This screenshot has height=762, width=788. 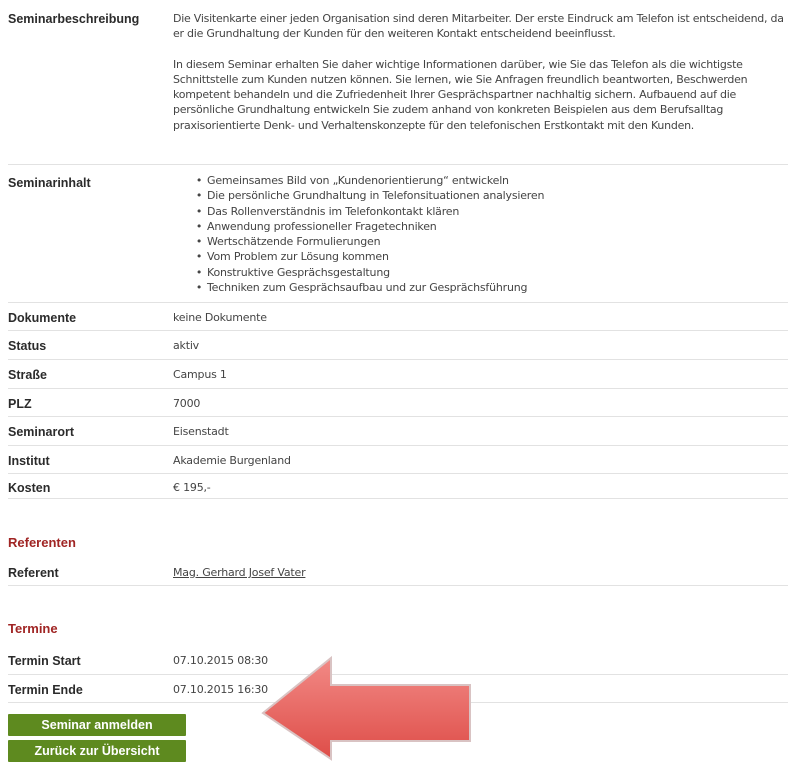 I want to click on documents-value: keine Dokumente, so click(x=220, y=317).